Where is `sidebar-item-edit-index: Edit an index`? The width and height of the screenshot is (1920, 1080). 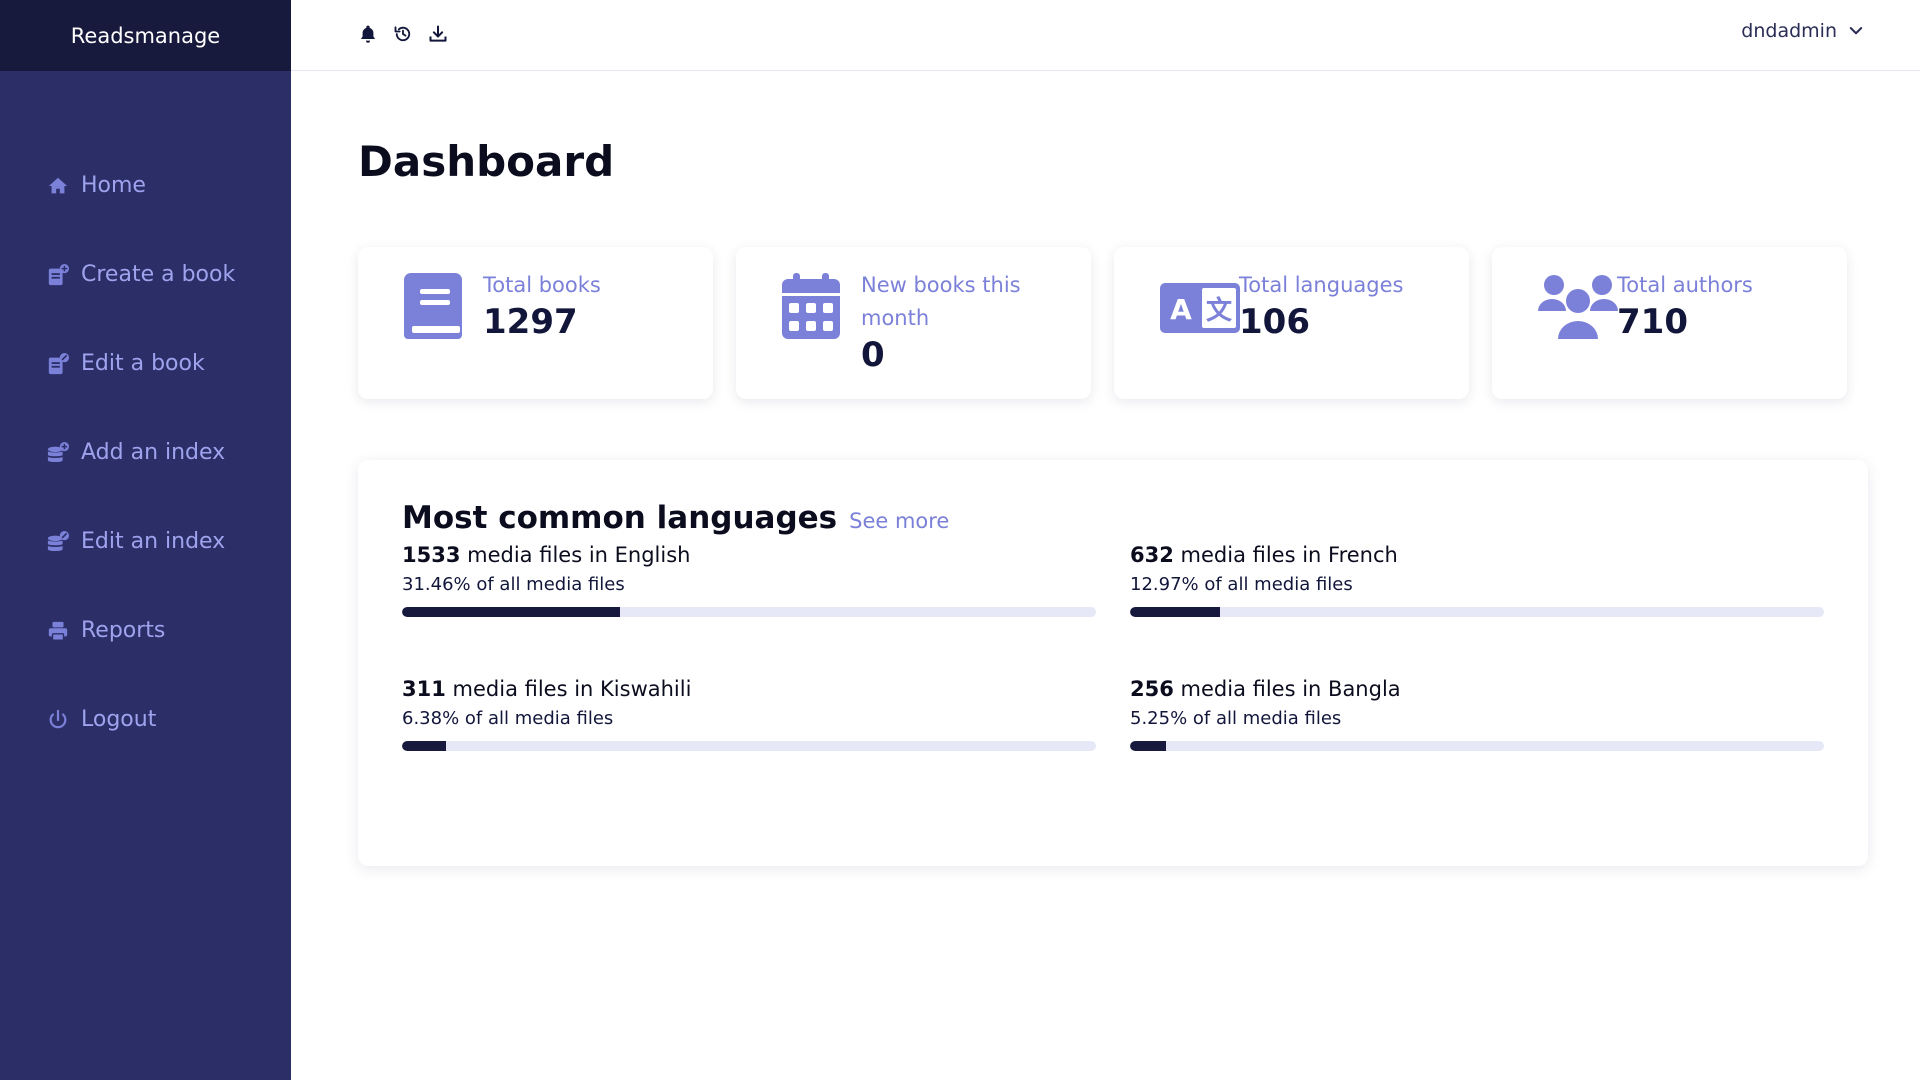 sidebar-item-edit-index: Edit an index is located at coordinates (145, 541).